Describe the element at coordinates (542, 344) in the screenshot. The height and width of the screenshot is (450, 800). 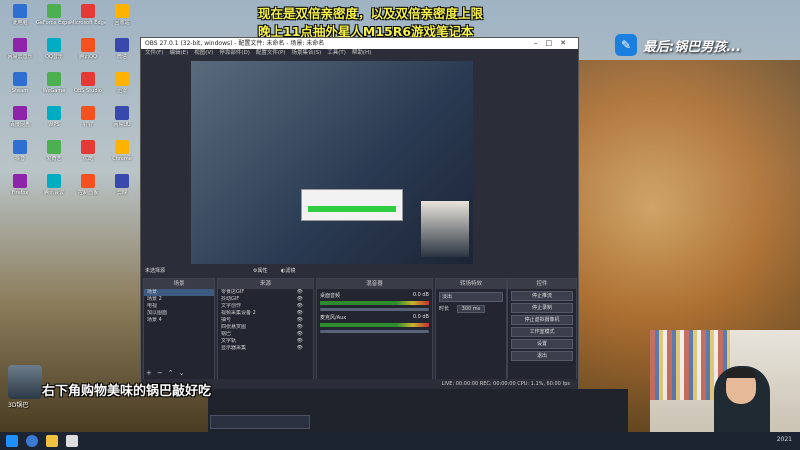
I see `control-button: 设置` at that location.